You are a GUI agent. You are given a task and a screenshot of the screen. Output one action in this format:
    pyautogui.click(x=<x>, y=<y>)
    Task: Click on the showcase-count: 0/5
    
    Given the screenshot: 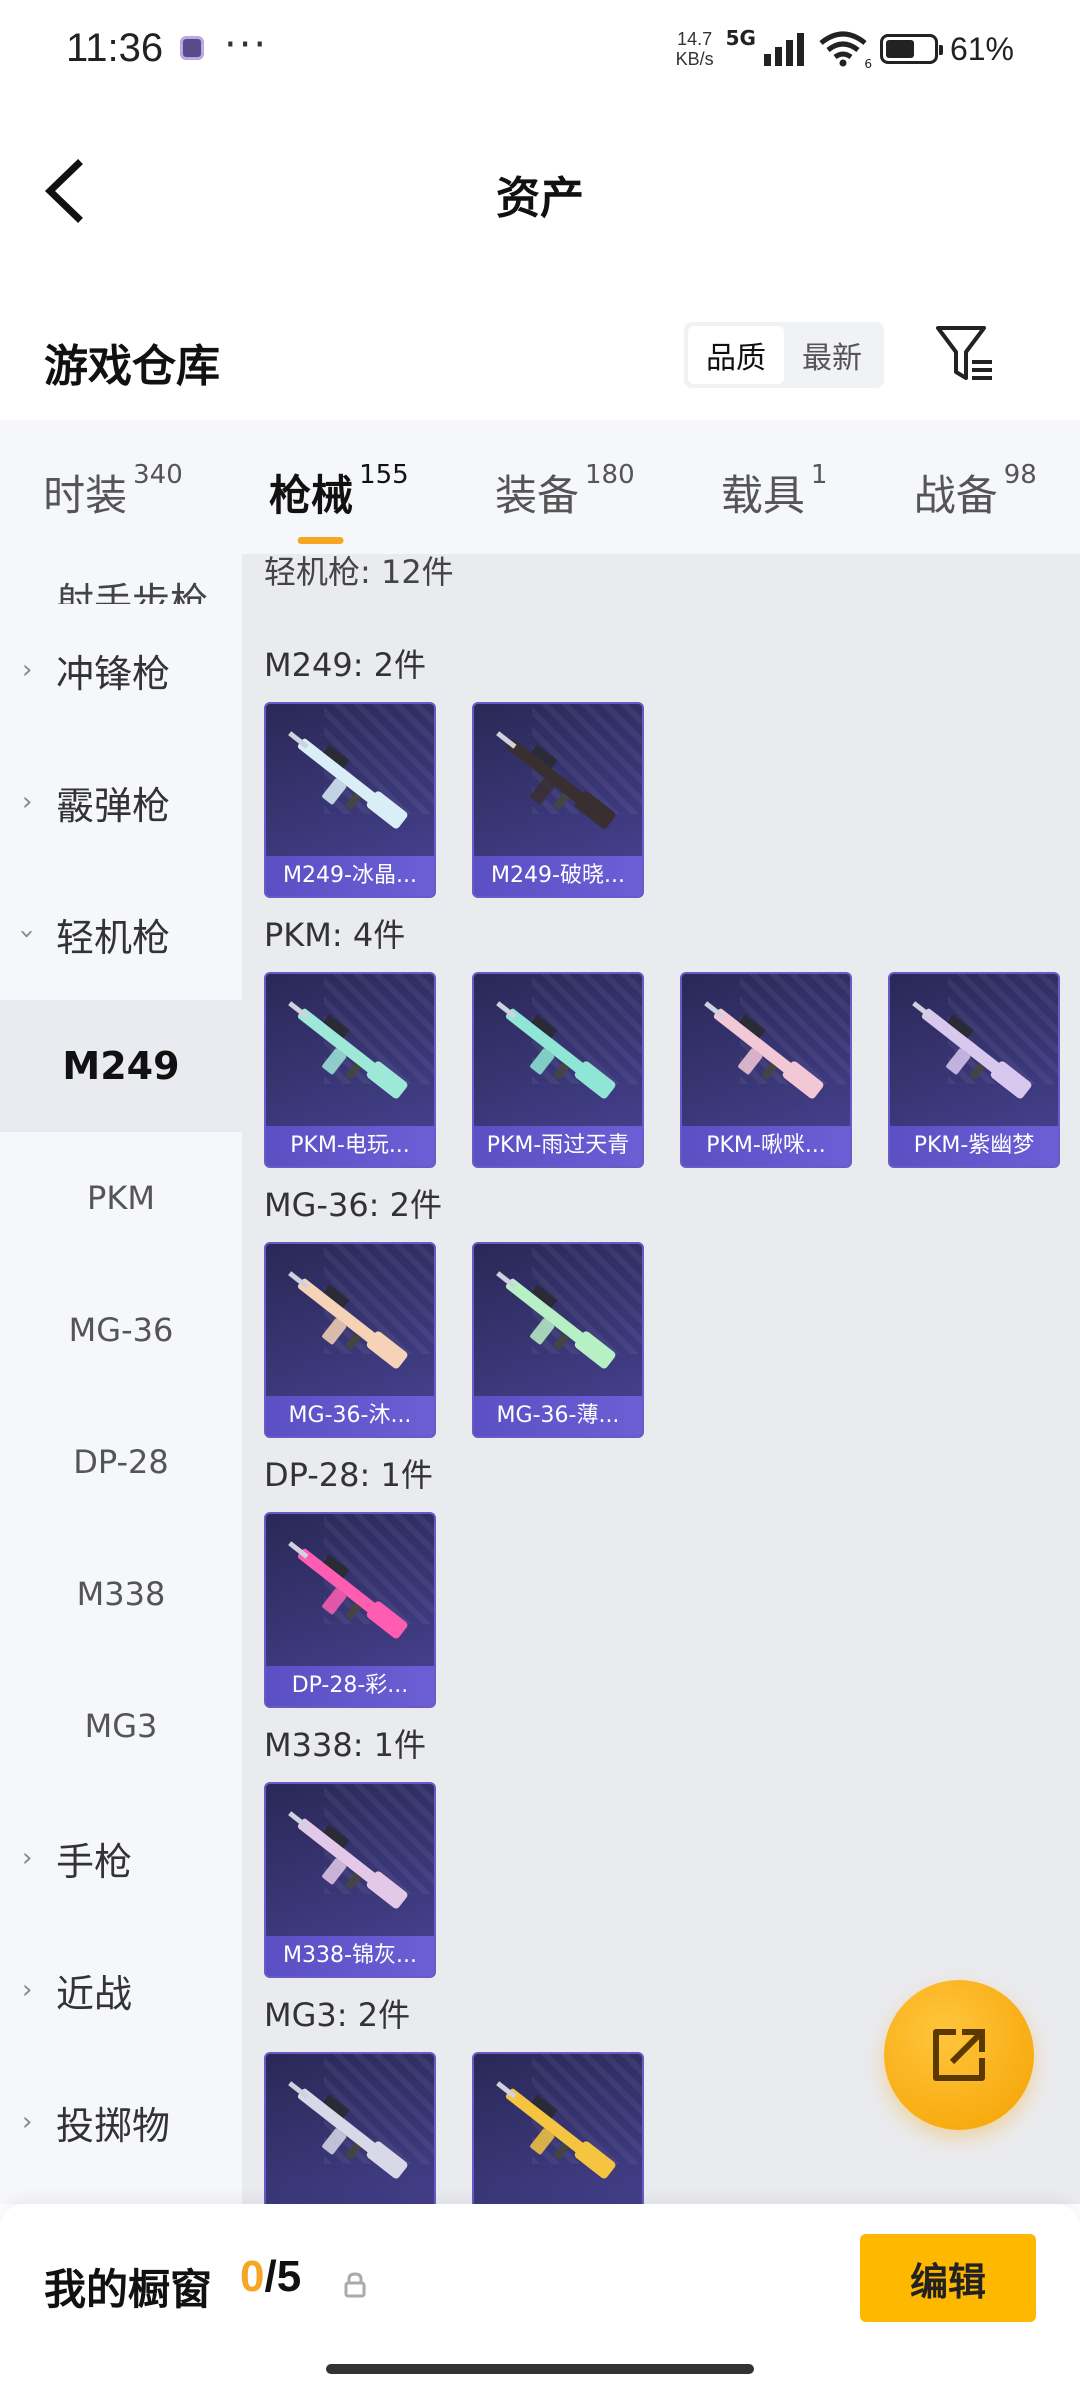 What is the action you would take?
    pyautogui.click(x=270, y=2277)
    